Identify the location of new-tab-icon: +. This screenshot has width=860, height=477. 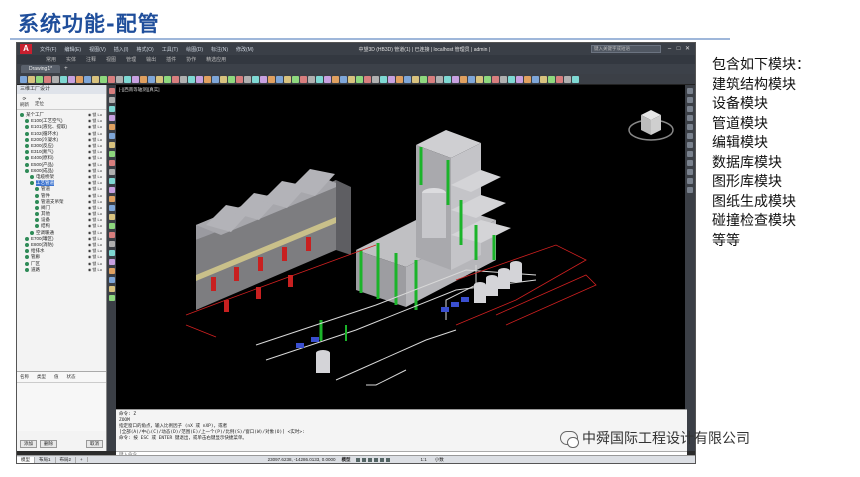
(66, 69).